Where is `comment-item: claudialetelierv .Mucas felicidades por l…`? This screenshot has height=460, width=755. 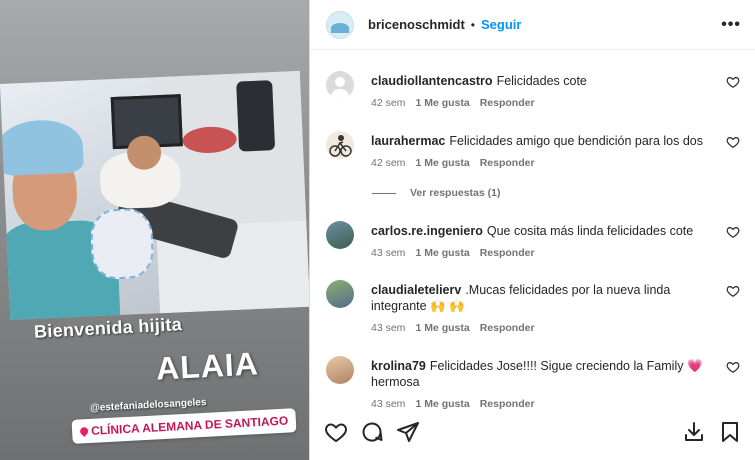 comment-item: claudialetelierv .Mucas felicidades por l… is located at coordinates (536, 308).